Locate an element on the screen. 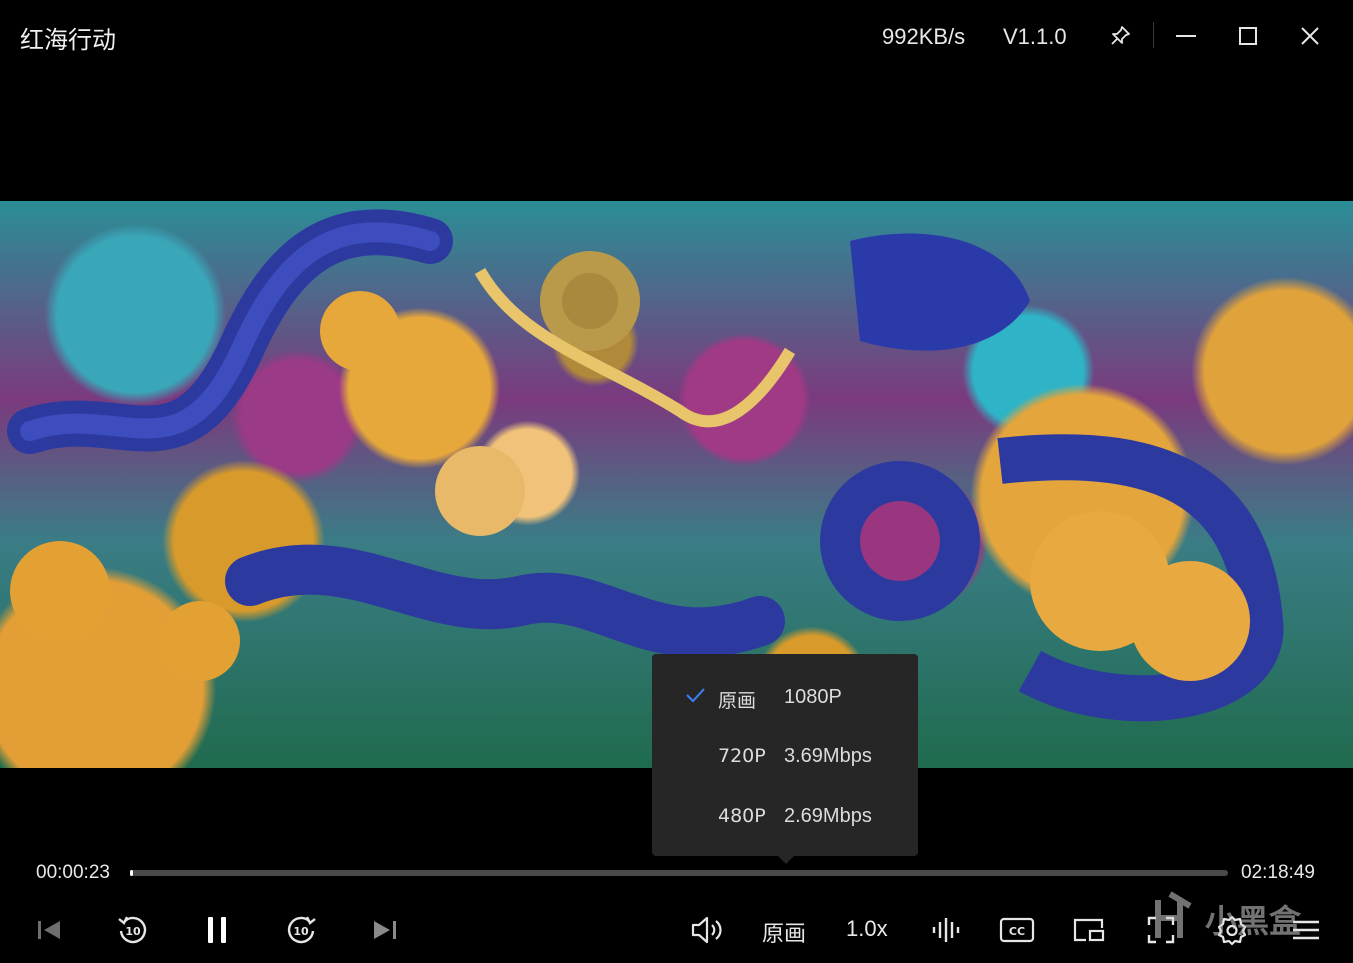 The width and height of the screenshot is (1353, 963). watermark: 小黑盒 is located at coordinates (1235, 918).